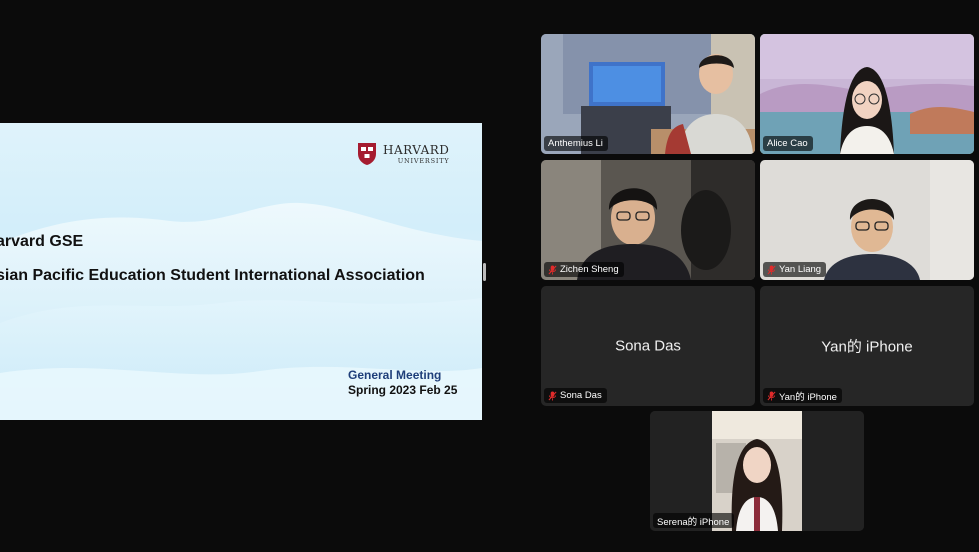 The height and width of the screenshot is (552, 979). I want to click on participant-display-name: Sona Das, so click(648, 346).